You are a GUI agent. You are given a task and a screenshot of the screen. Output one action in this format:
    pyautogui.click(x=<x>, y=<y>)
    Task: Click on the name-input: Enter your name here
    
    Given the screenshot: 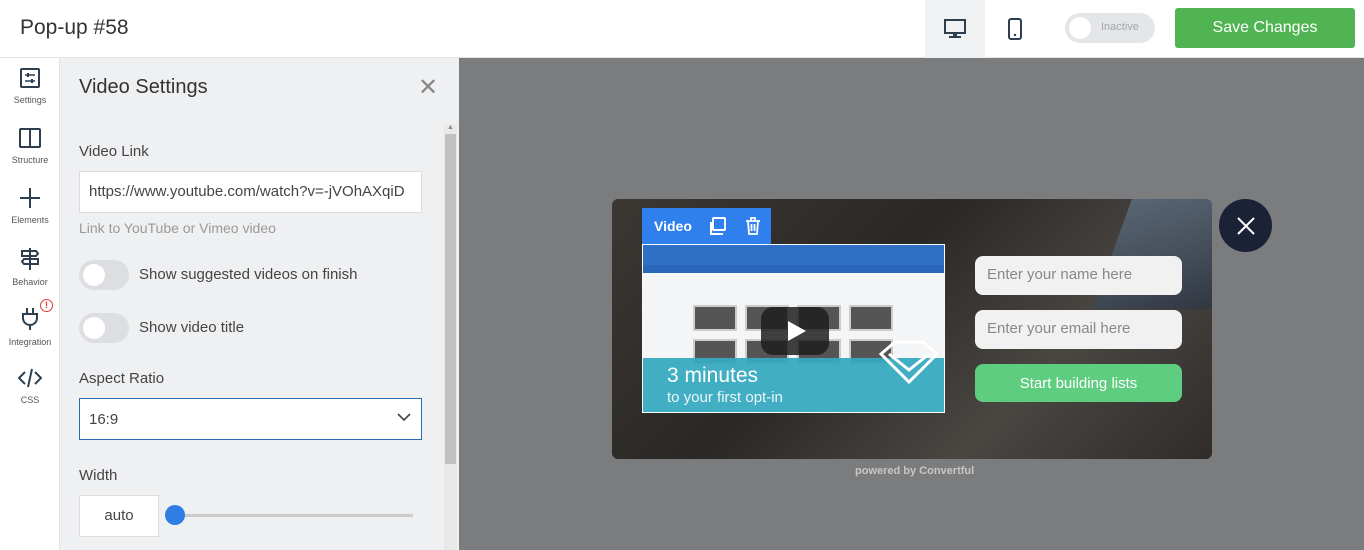 What is the action you would take?
    pyautogui.click(x=1078, y=275)
    